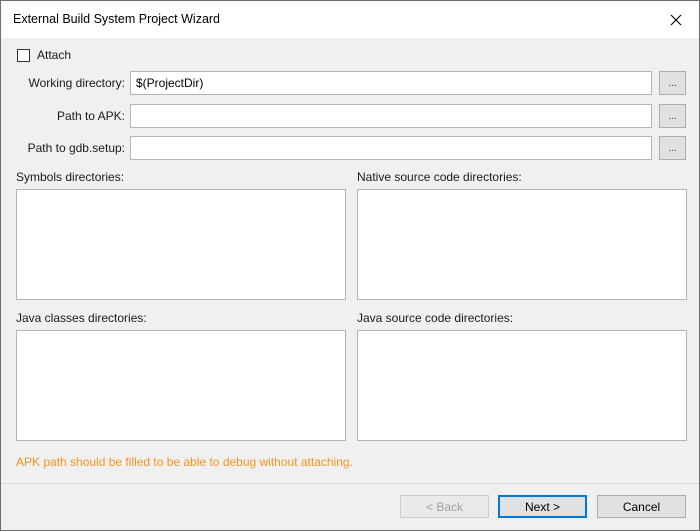  I want to click on native-source-directories-list, so click(522, 244).